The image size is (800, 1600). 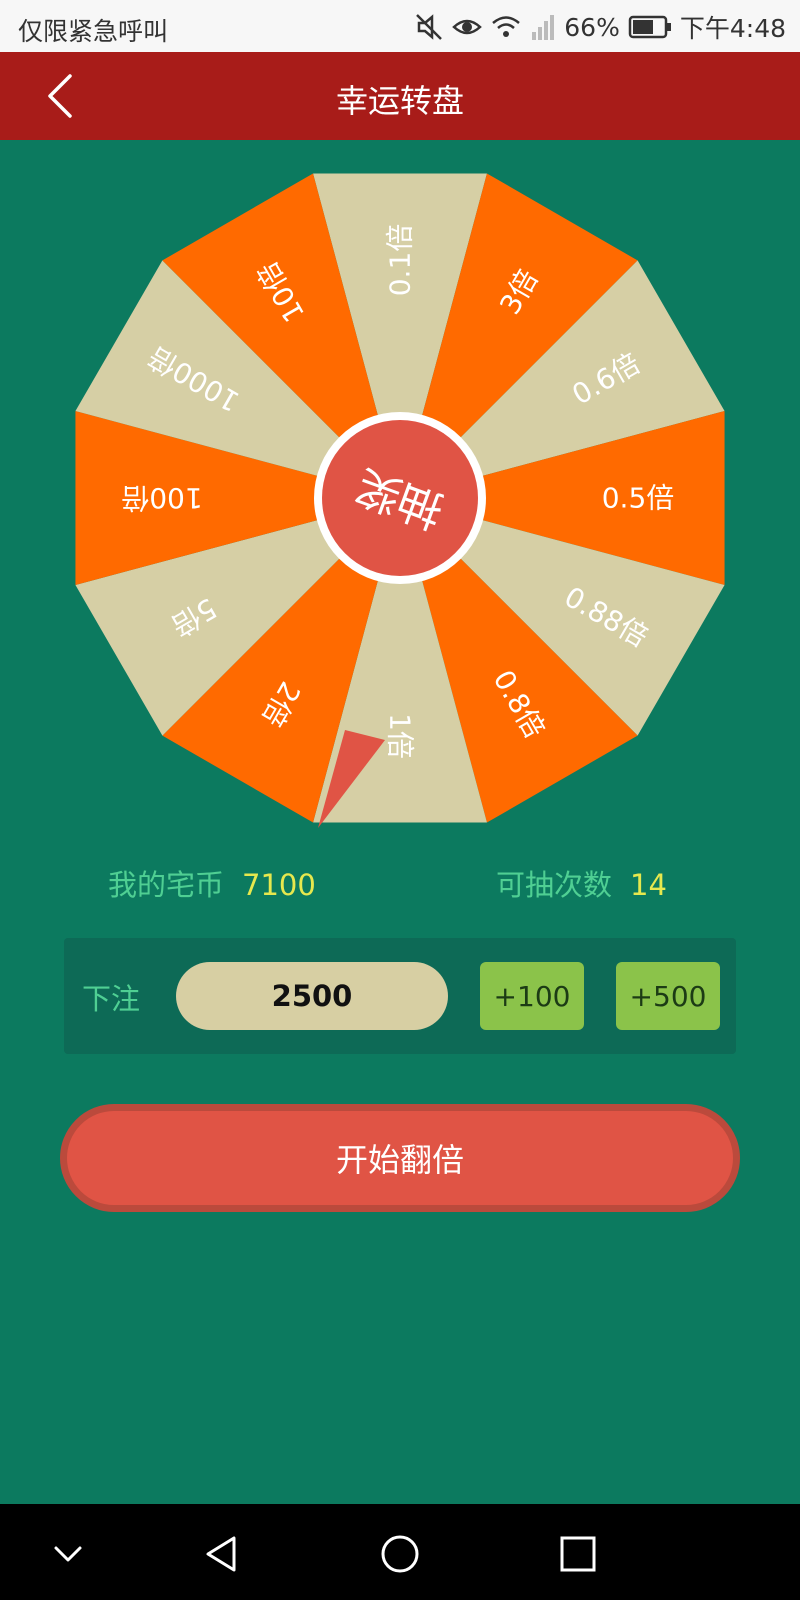 What do you see at coordinates (399, 101) in the screenshot?
I see `page-title: 幸运转盘` at bounding box center [399, 101].